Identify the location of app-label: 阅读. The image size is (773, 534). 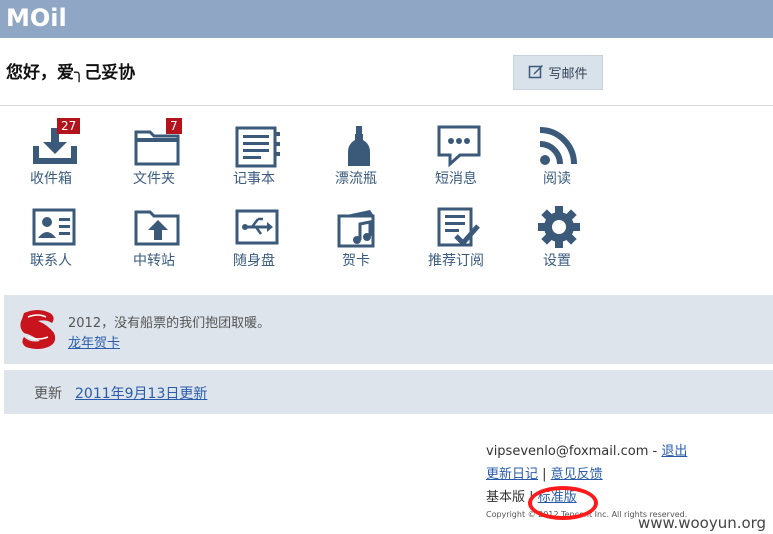
(557, 179).